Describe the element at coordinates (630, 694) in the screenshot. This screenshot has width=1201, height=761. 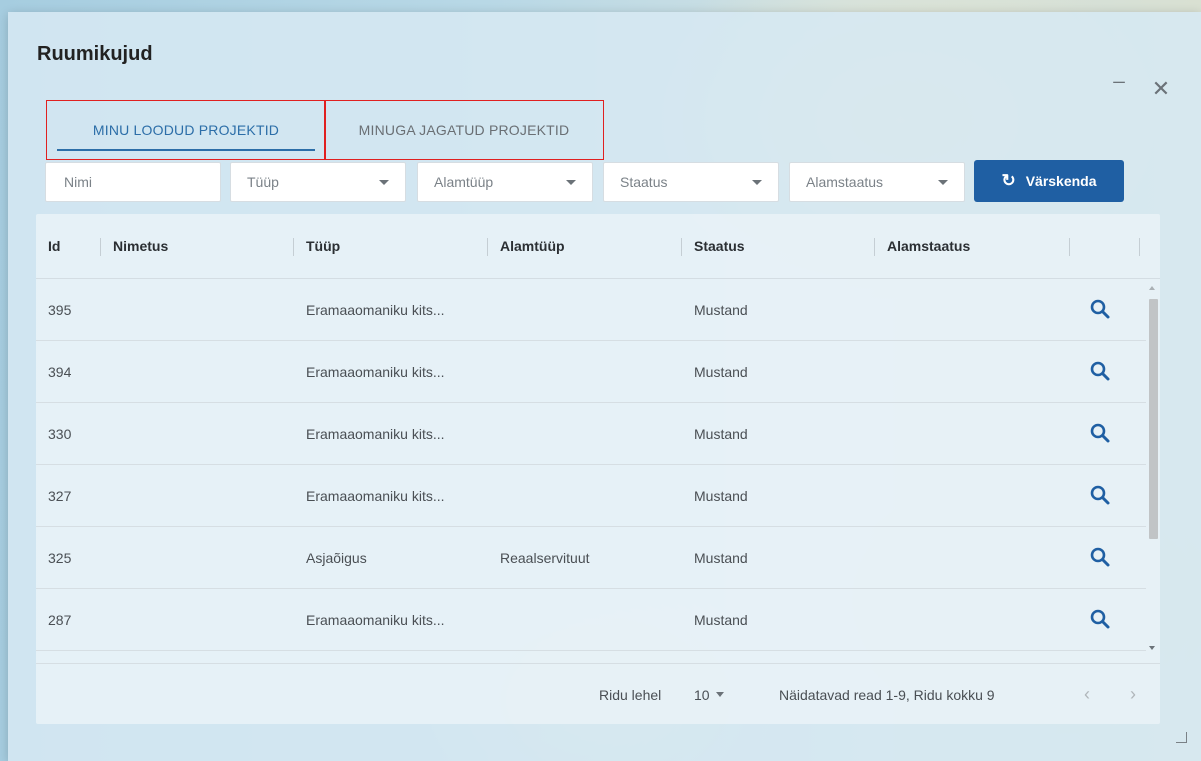
I see `rows-per-page-label: Ridu lehel` at that location.